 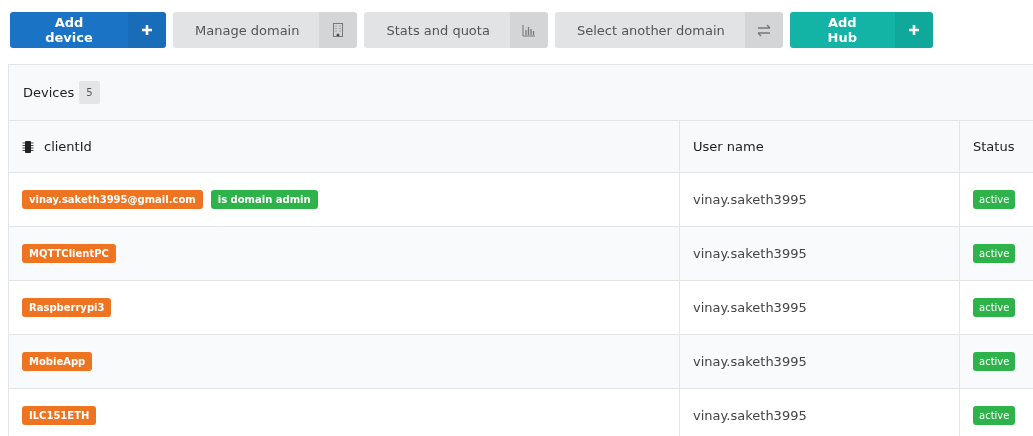 I want to click on admin-badge: is domain admin, so click(x=264, y=199).